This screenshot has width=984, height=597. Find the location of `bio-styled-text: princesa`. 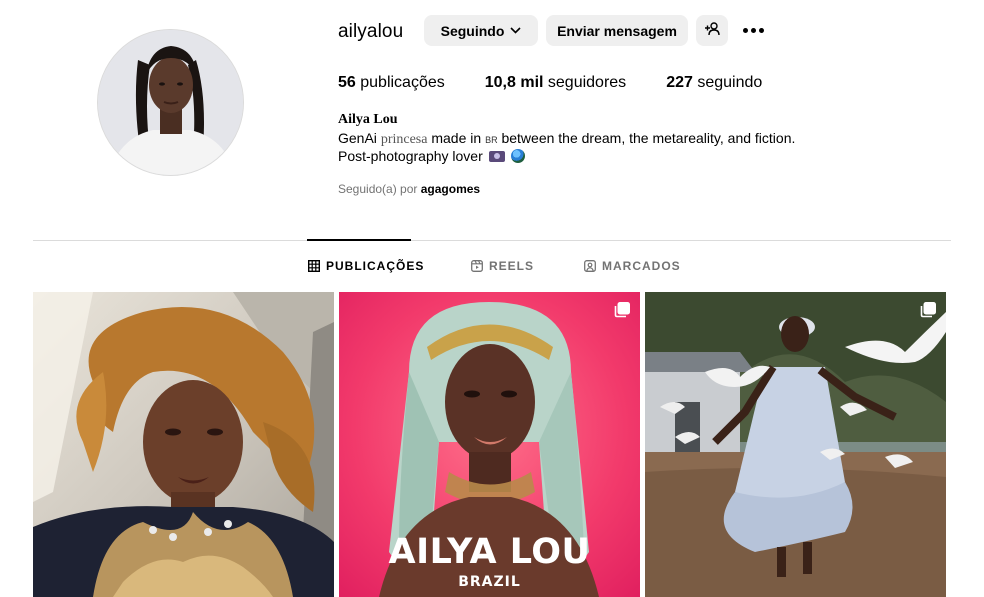

bio-styled-text: princesa is located at coordinates (404, 139).